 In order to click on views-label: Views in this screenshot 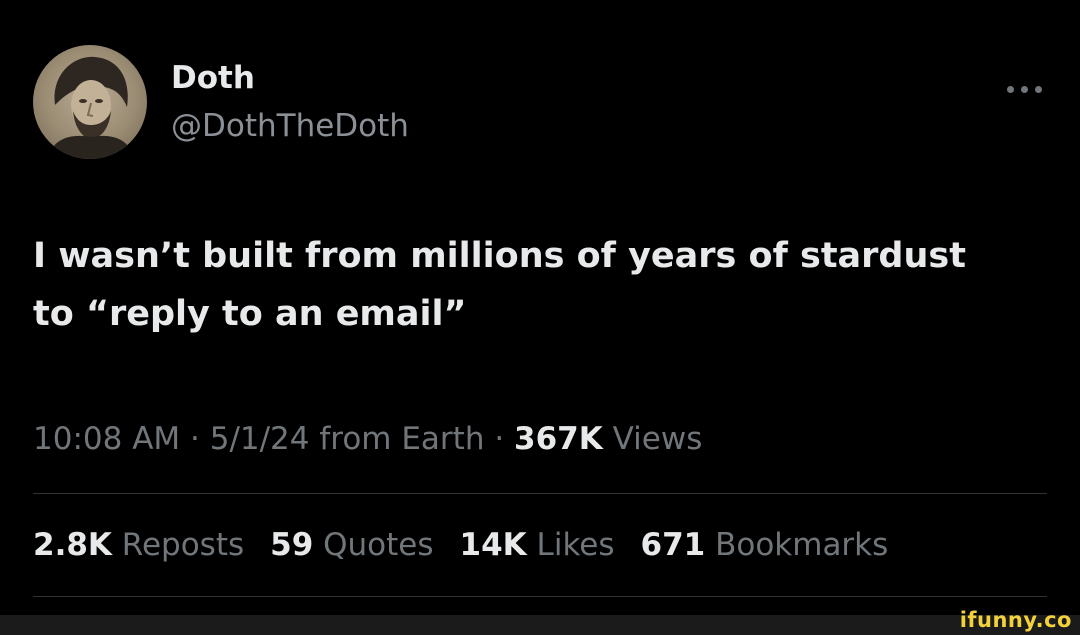, I will do `click(653, 439)`.